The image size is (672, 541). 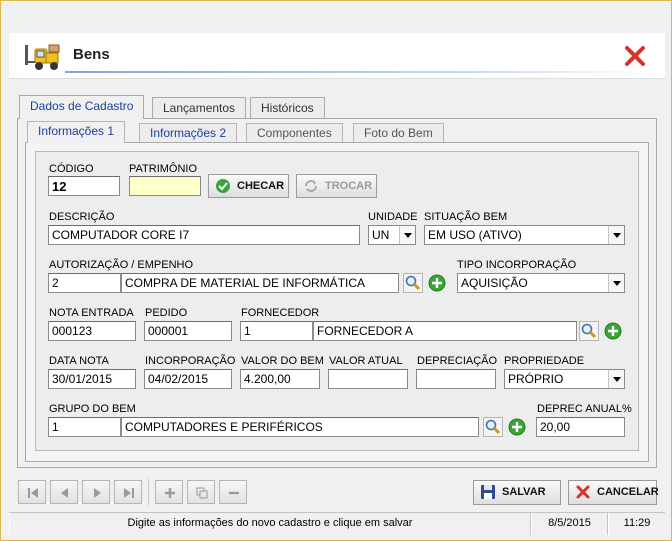 I want to click on descricao-label: DESCRIÇÃO, so click(x=82, y=217).